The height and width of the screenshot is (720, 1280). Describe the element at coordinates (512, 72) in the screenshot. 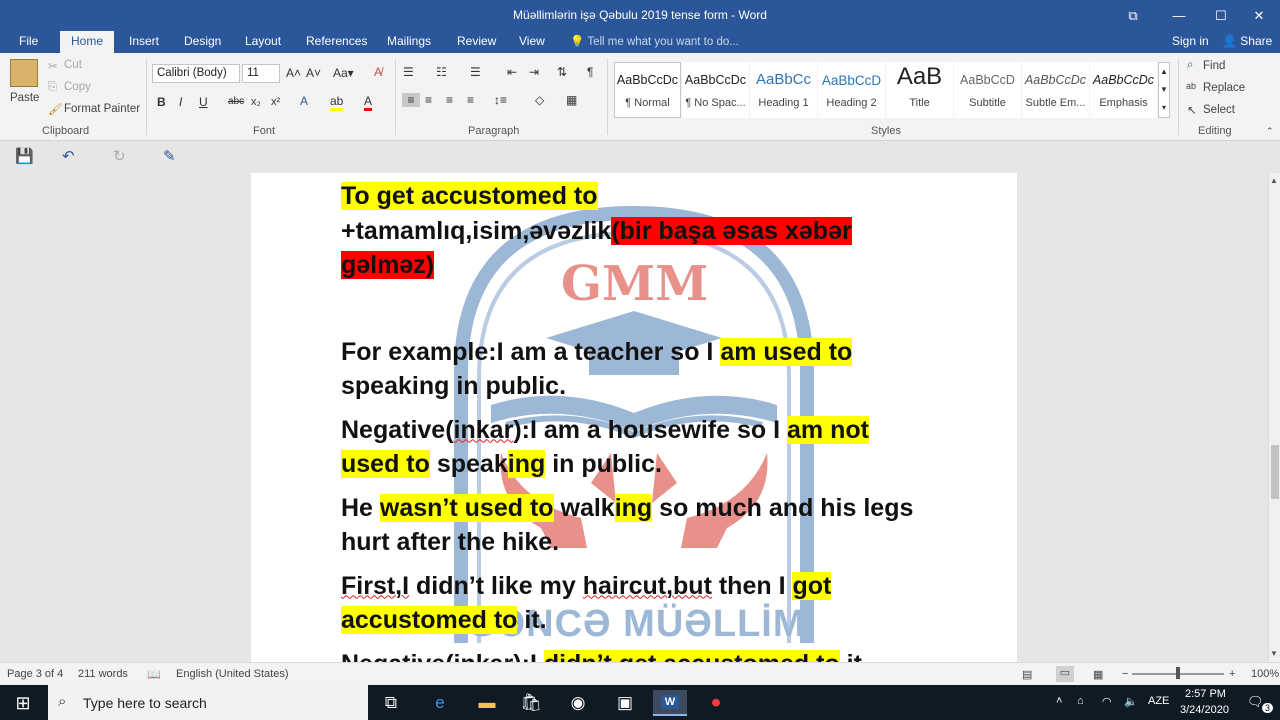

I see `decrease-indent-icon: ⇤` at that location.